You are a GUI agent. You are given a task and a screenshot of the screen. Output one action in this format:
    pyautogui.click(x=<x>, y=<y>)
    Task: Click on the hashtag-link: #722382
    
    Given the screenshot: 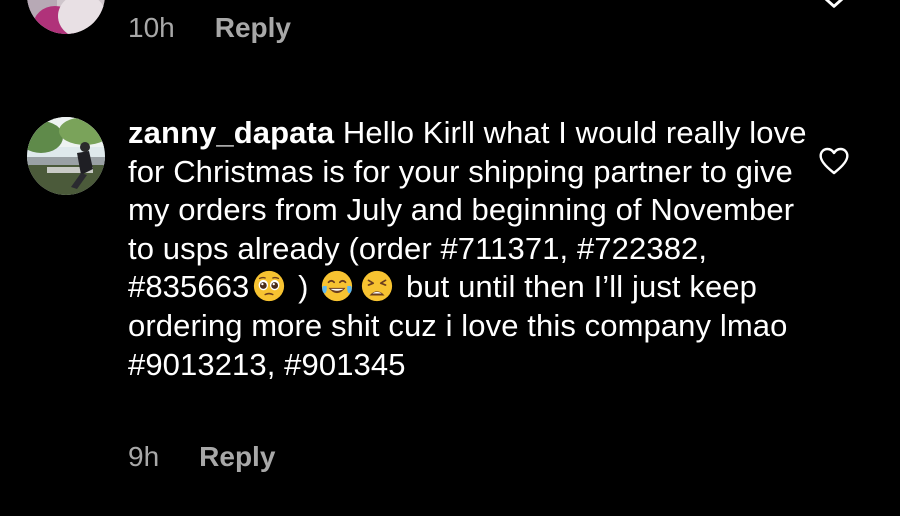 What is the action you would take?
    pyautogui.click(x=637, y=248)
    